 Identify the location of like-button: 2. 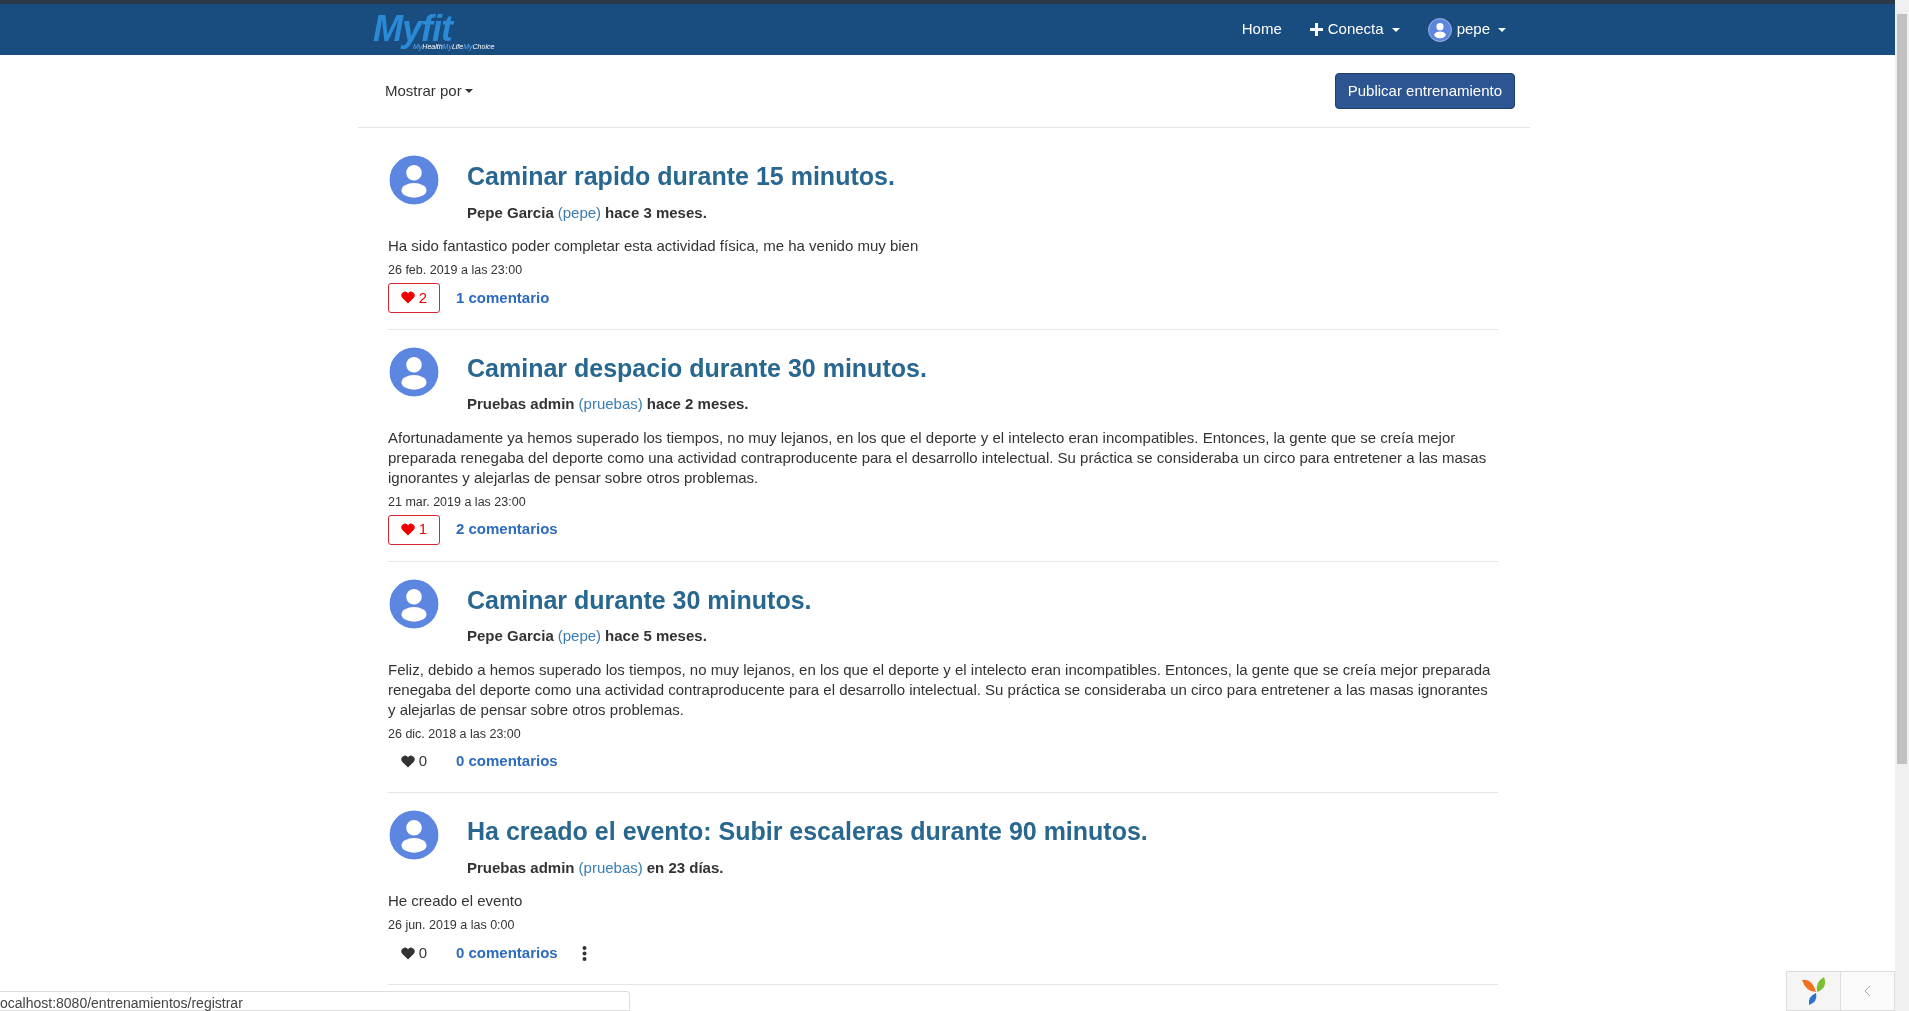
(414, 297).